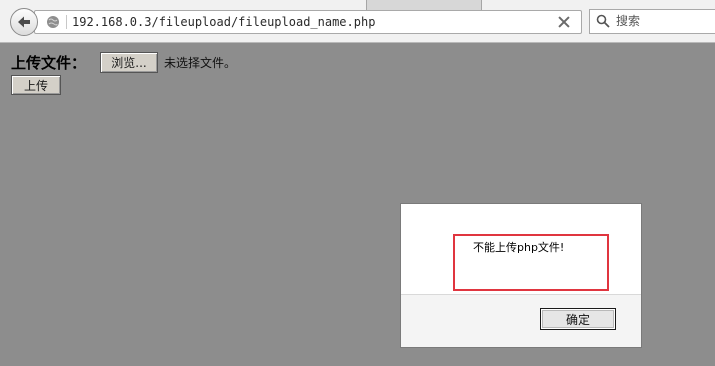 This screenshot has height=366, width=715. I want to click on ok-button: 确定, so click(578, 319).